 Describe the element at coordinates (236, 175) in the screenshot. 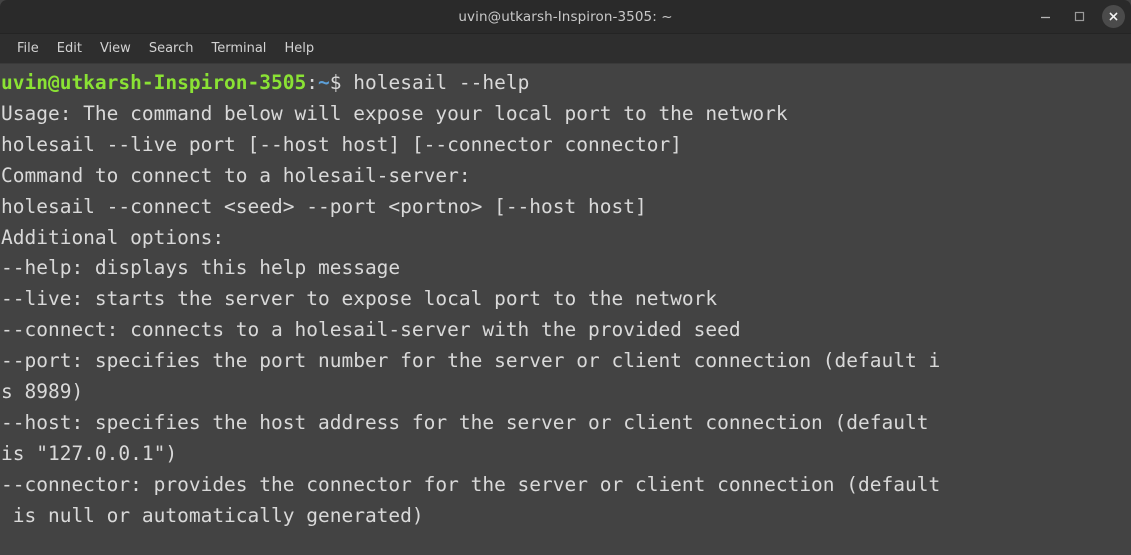

I see `terminal-line: Command to connect to a holesail-server:` at that location.